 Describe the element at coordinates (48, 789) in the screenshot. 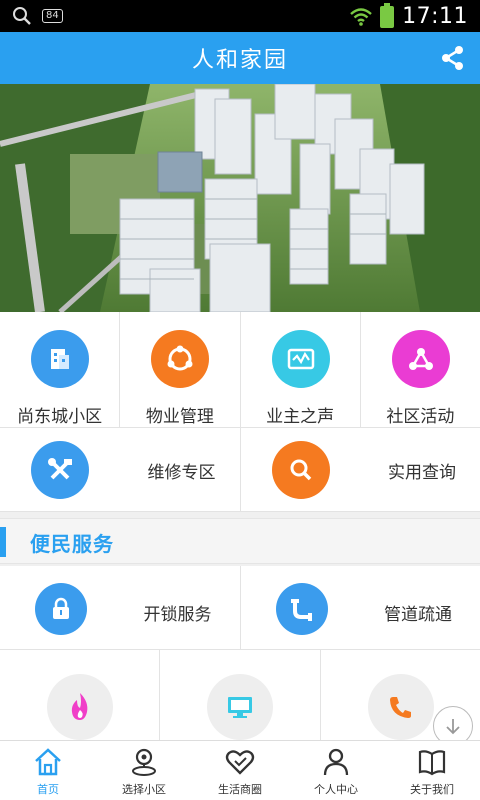

I see `tab-label: 首页` at that location.